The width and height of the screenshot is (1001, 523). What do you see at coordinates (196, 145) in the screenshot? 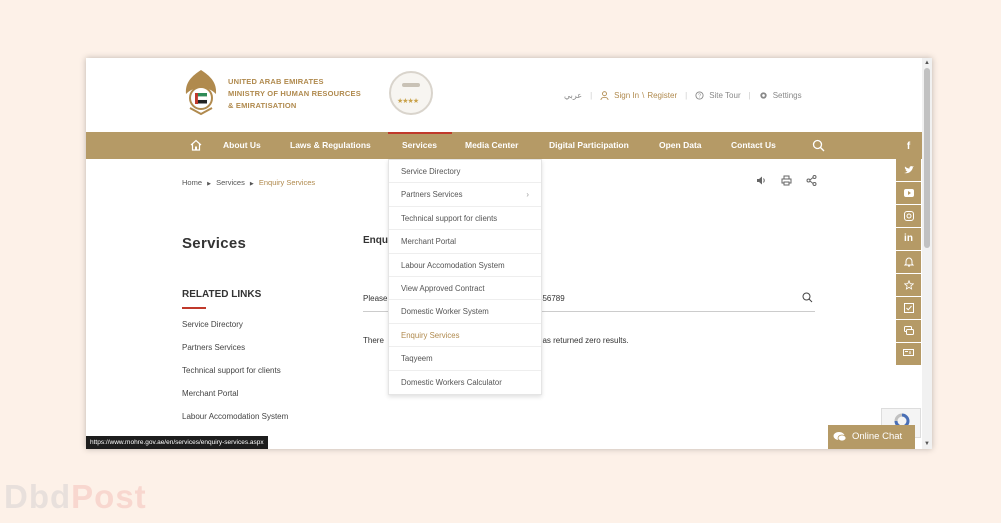
I see `home-icon` at bounding box center [196, 145].